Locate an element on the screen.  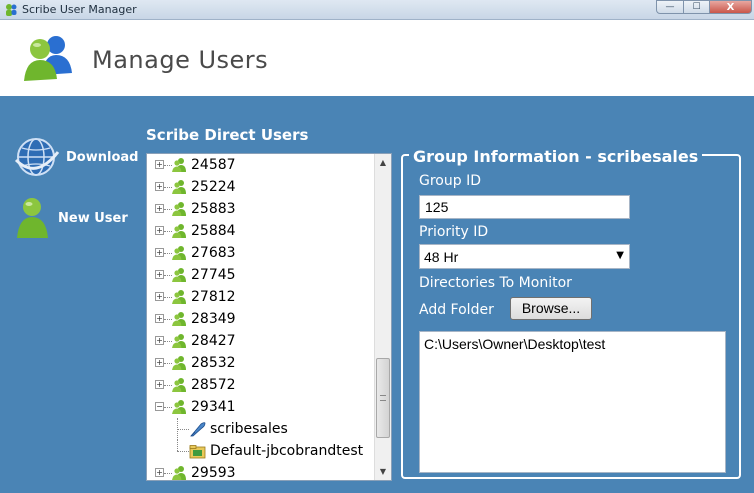
tree-node: +28427 is located at coordinates (261, 341).